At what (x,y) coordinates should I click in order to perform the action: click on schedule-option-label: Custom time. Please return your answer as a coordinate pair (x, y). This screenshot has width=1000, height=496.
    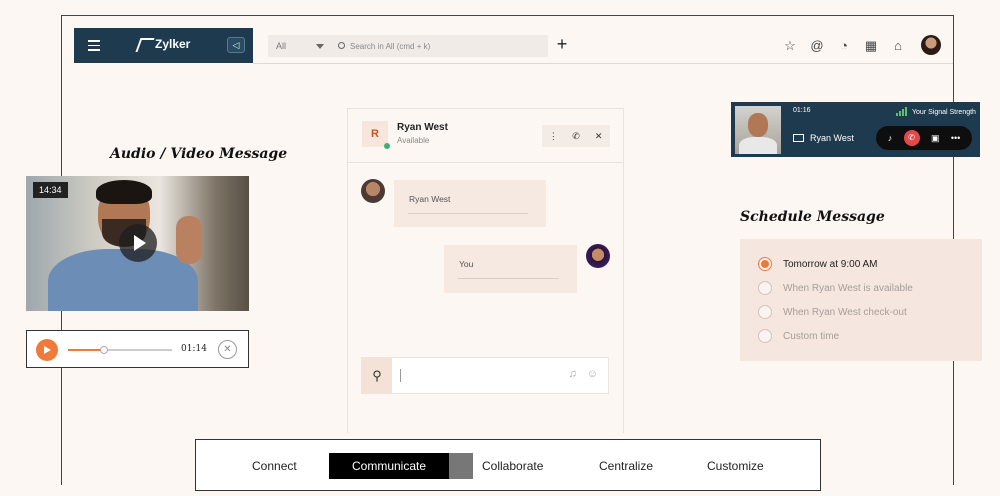
    Looking at the image, I should click on (811, 336).